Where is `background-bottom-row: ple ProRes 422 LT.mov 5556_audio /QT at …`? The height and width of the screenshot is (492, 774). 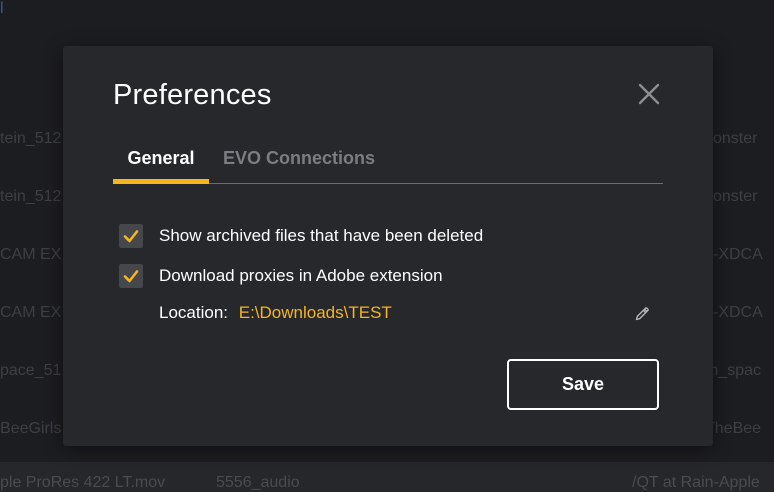 background-bottom-row: ple ProRes 422 LT.mov 5556_audio /QT at … is located at coordinates (387, 477).